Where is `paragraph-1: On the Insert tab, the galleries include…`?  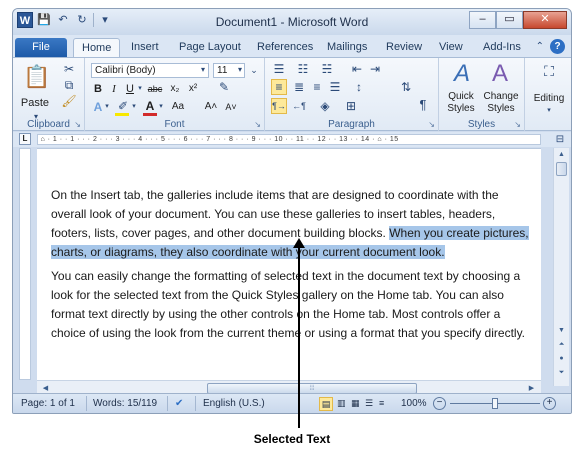 paragraph-1: On the Insert tab, the galleries include… is located at coordinates (294, 224).